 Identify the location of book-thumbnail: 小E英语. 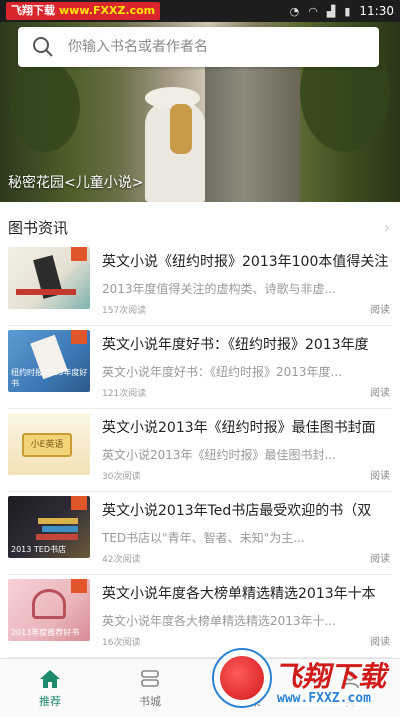
(49, 444).